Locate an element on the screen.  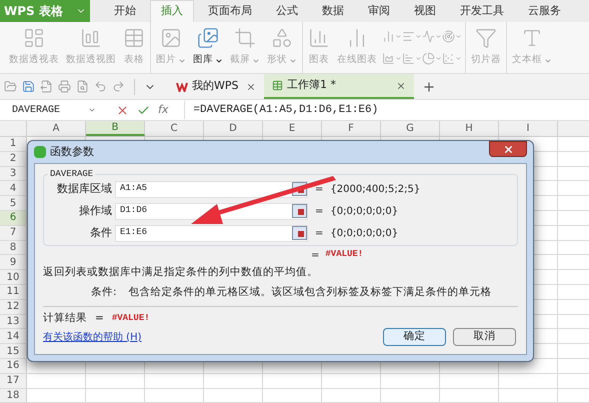
export-icon is located at coordinates (46, 86).